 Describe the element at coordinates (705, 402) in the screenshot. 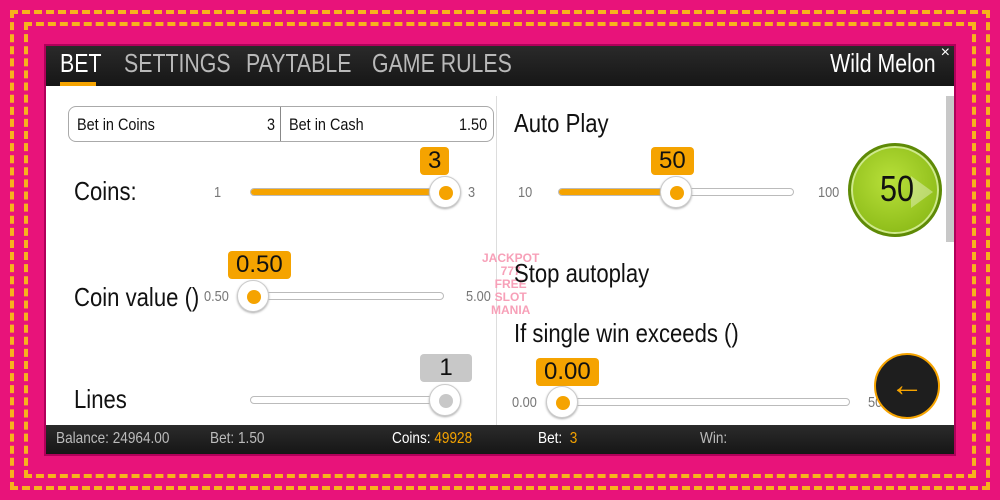

I see `single-win-slider` at that location.